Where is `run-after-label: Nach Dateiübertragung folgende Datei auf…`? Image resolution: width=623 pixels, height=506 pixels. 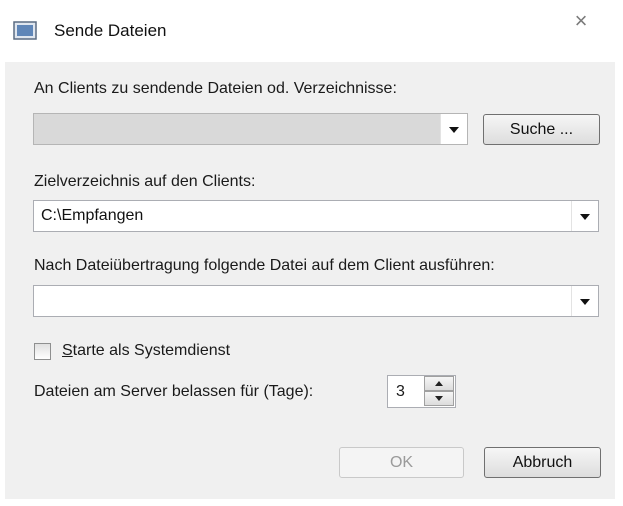 run-after-label: Nach Dateiübertragung folgende Datei auf… is located at coordinates (264, 265).